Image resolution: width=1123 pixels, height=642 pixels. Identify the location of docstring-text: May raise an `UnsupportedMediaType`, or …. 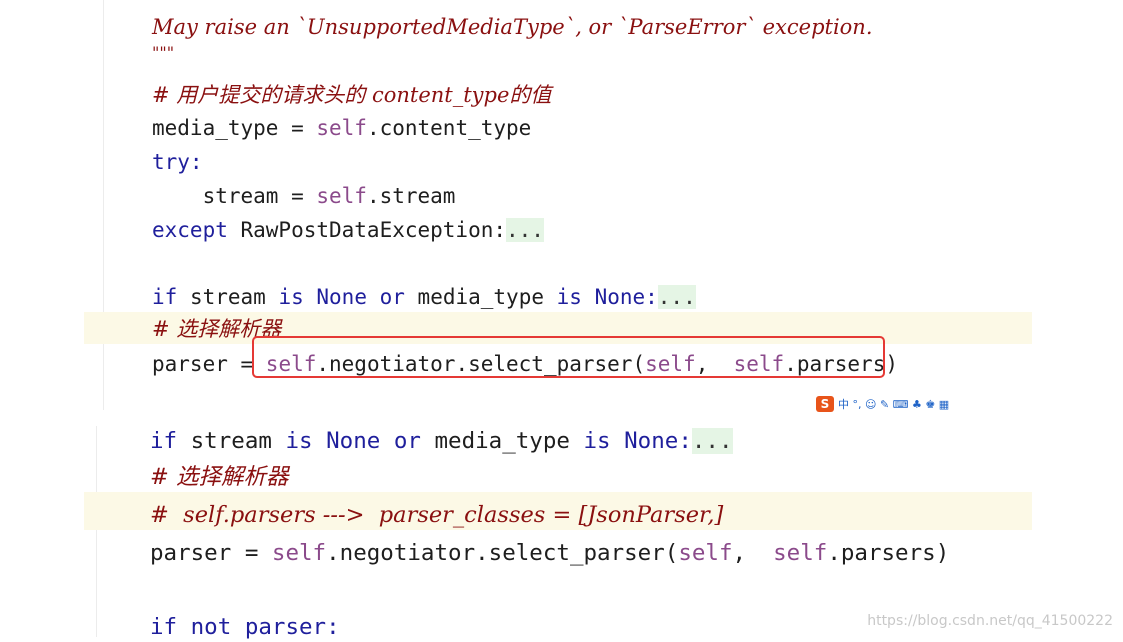
(512, 27).